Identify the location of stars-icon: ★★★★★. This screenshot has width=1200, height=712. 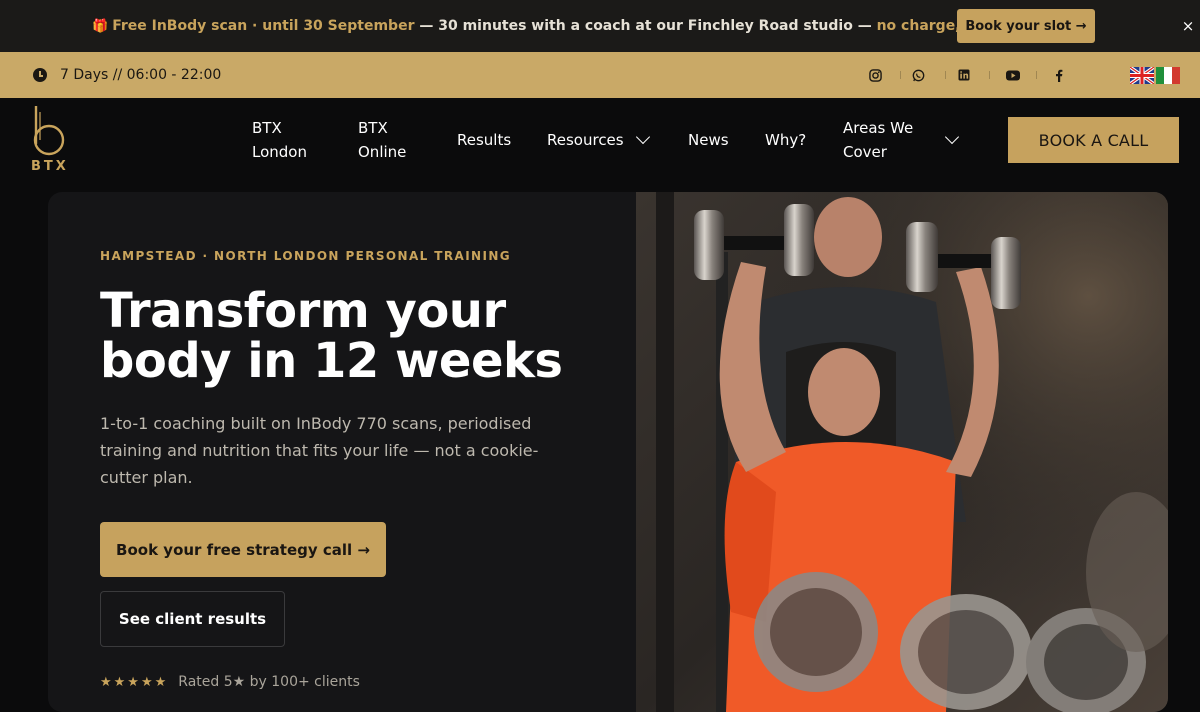
(134, 682).